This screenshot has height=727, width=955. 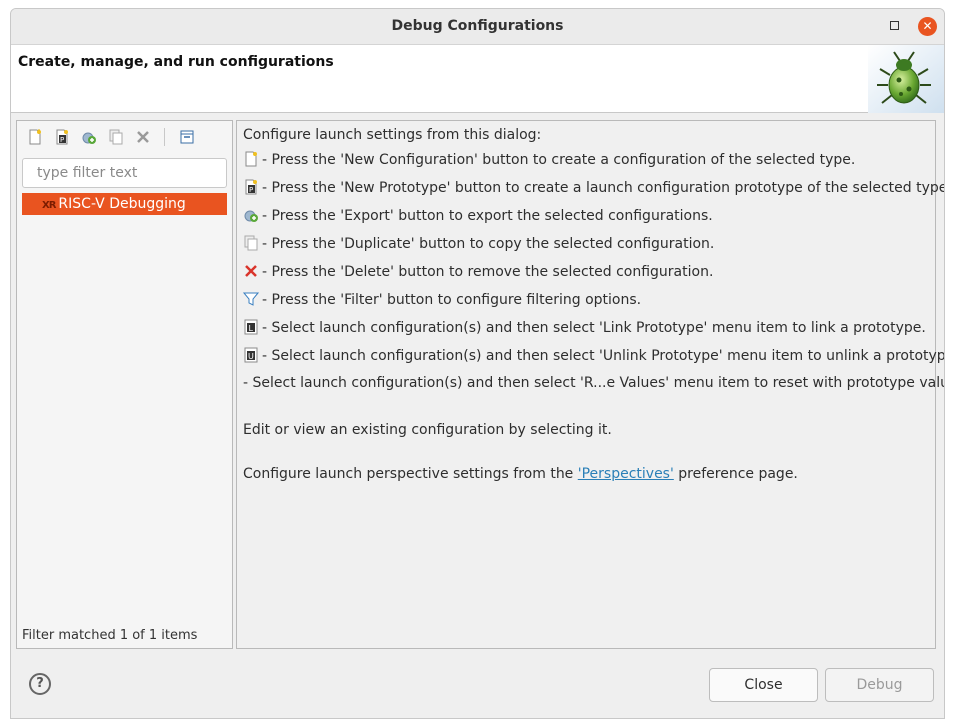 I want to click on filter-icon, so click(x=251, y=299).